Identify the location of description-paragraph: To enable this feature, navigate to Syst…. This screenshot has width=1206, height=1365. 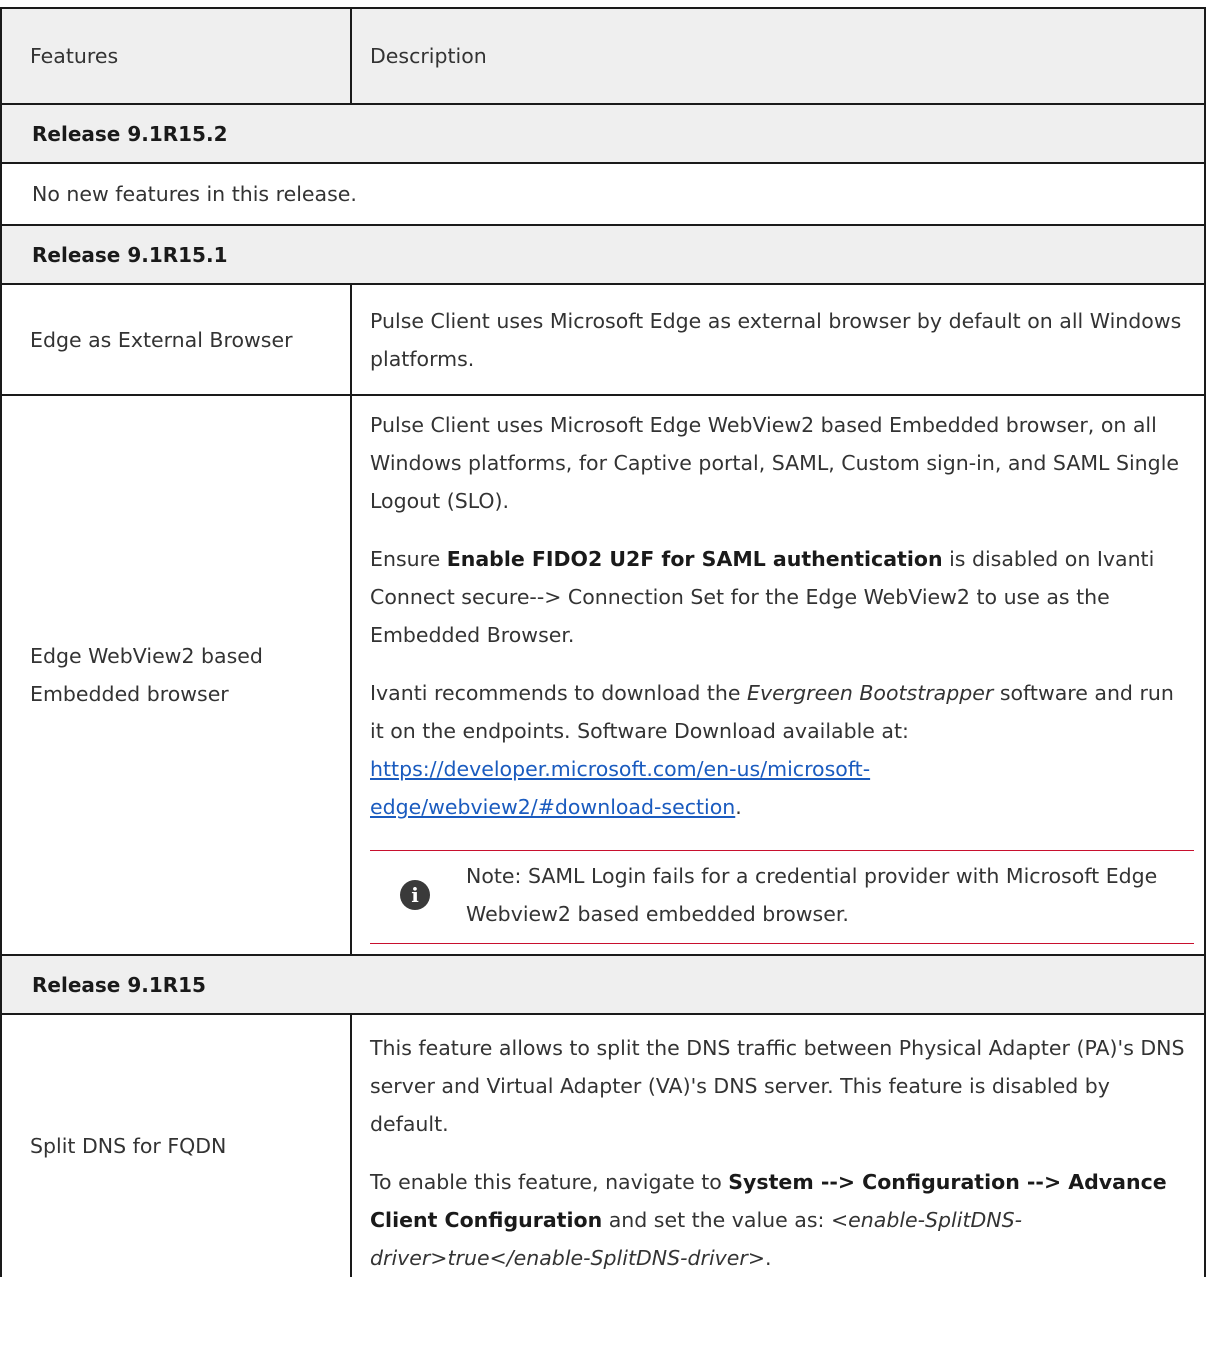
(782, 1220).